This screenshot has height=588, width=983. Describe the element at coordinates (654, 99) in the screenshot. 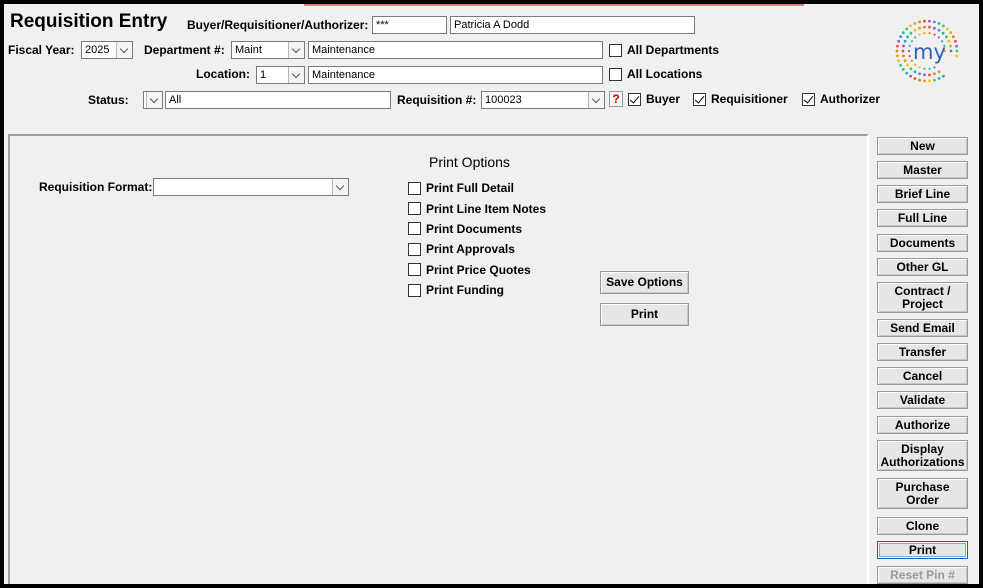

I see `role-buyer-checkbox: Buyer` at that location.